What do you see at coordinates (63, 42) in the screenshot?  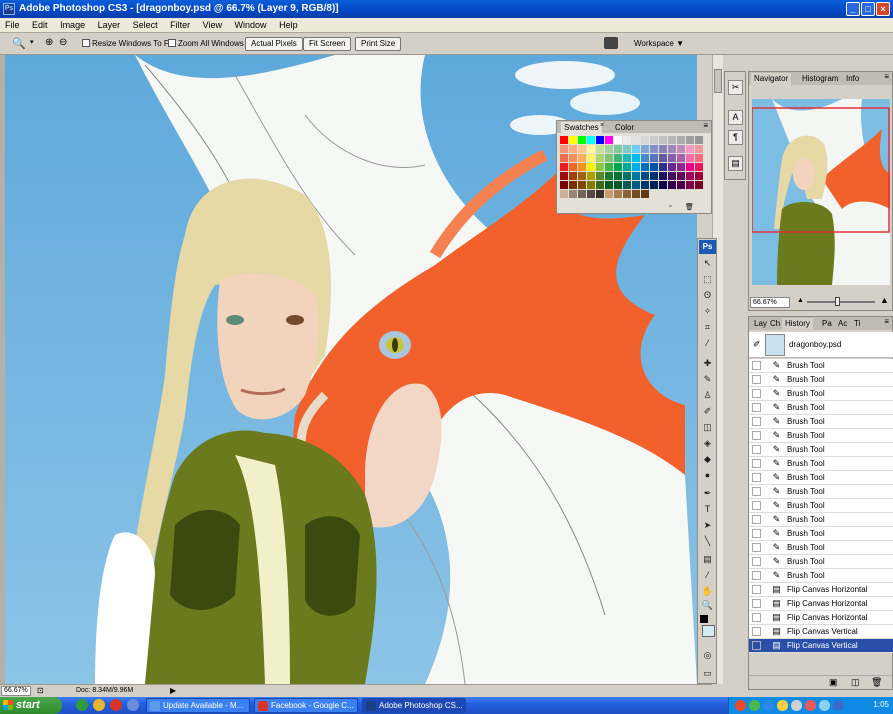 I see `zoom-out-icon: ⊖` at bounding box center [63, 42].